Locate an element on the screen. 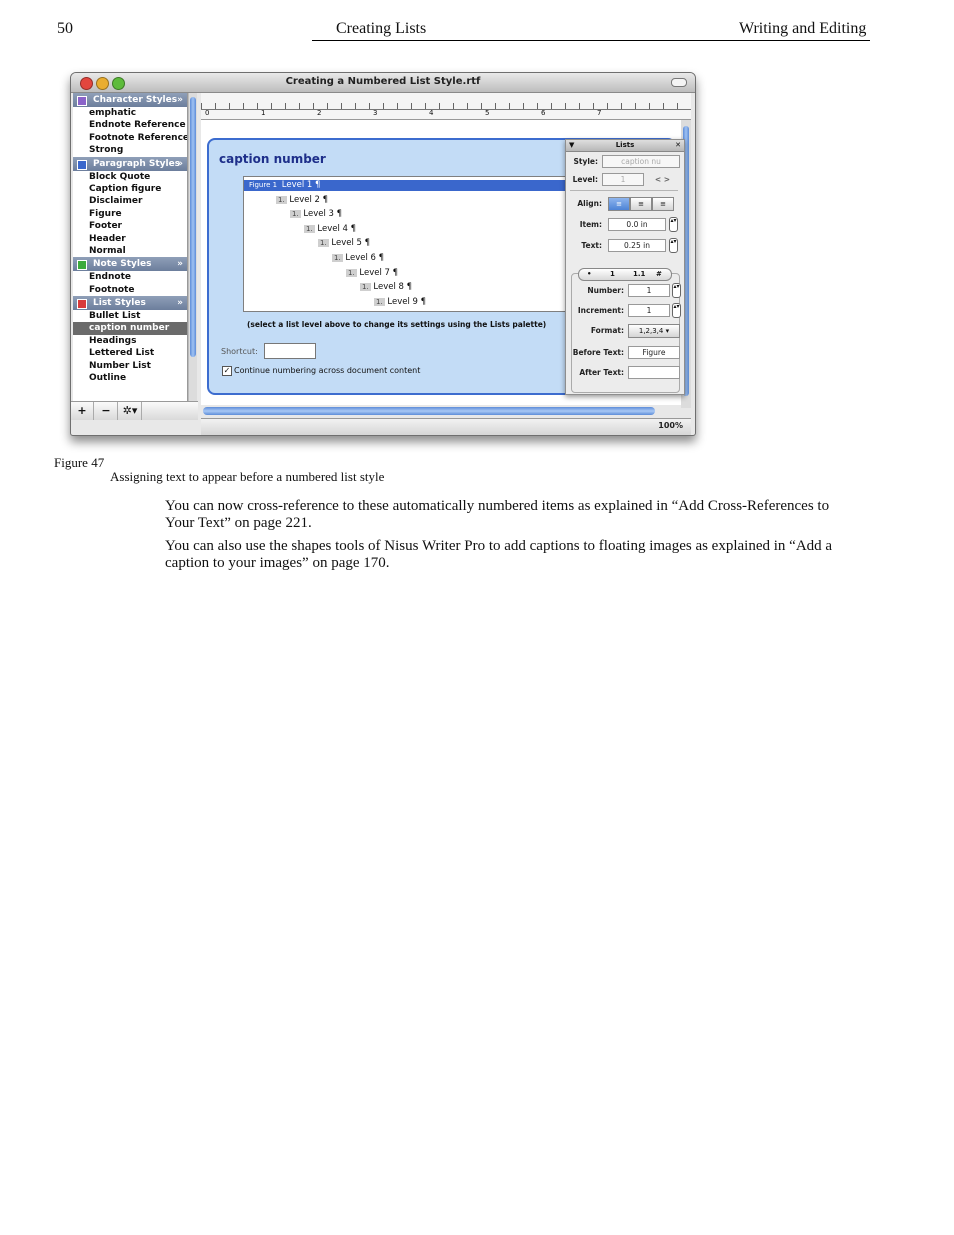  text-stepper: ▴▾ is located at coordinates (673, 245).